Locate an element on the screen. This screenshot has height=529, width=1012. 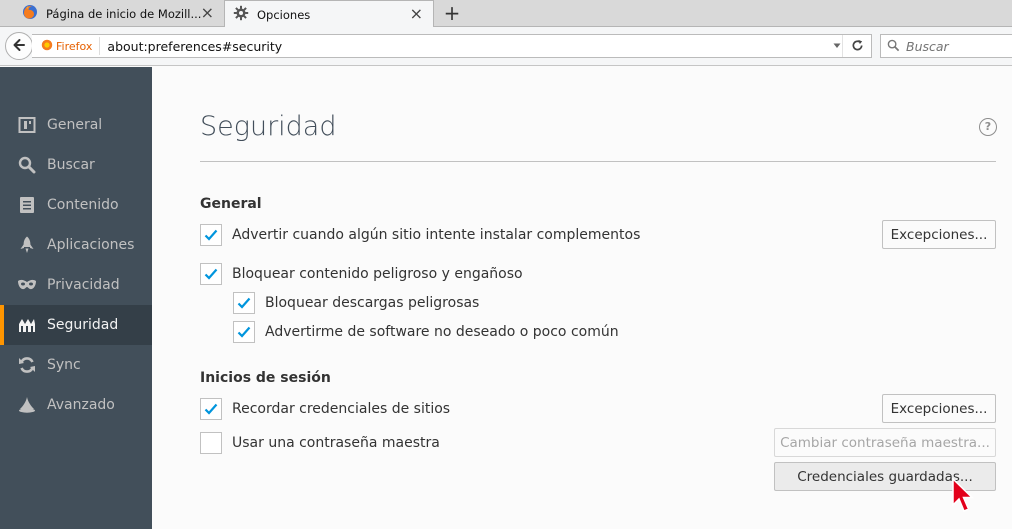
sidebar-item-search: Buscar is located at coordinates (76, 165).